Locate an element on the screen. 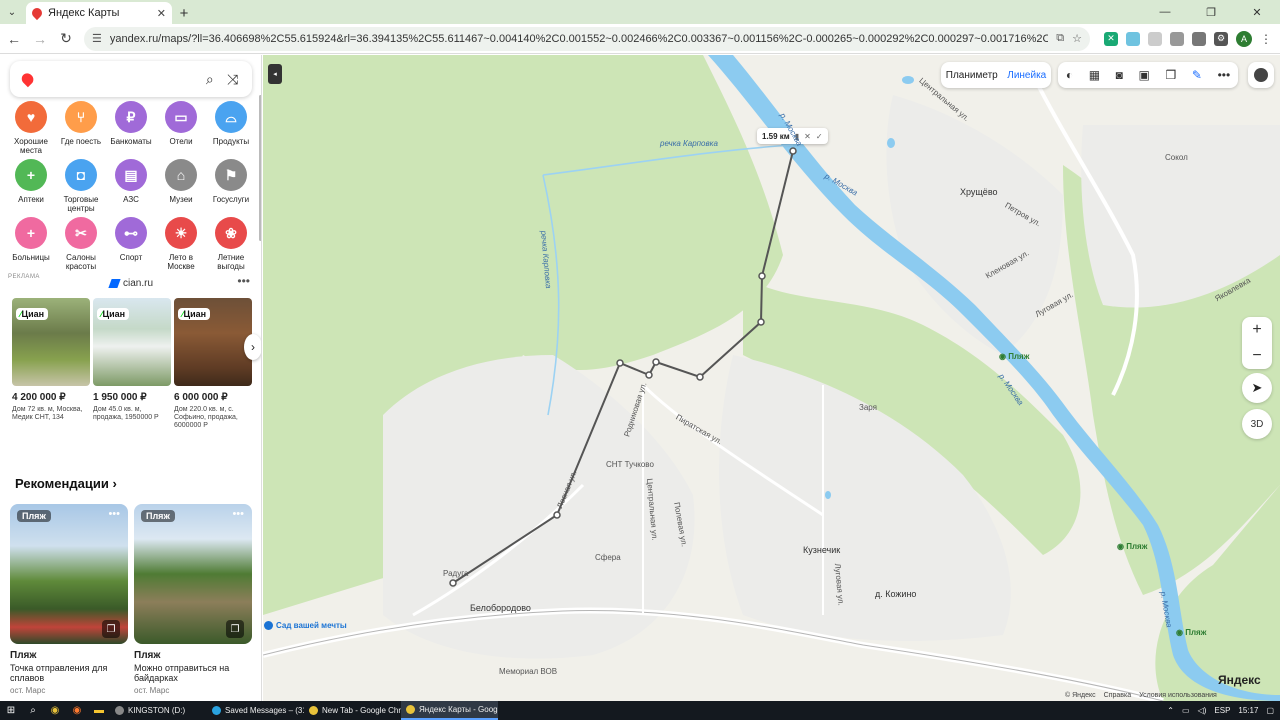  category-item: ⌓ Продукты is located at coordinates (231, 128).